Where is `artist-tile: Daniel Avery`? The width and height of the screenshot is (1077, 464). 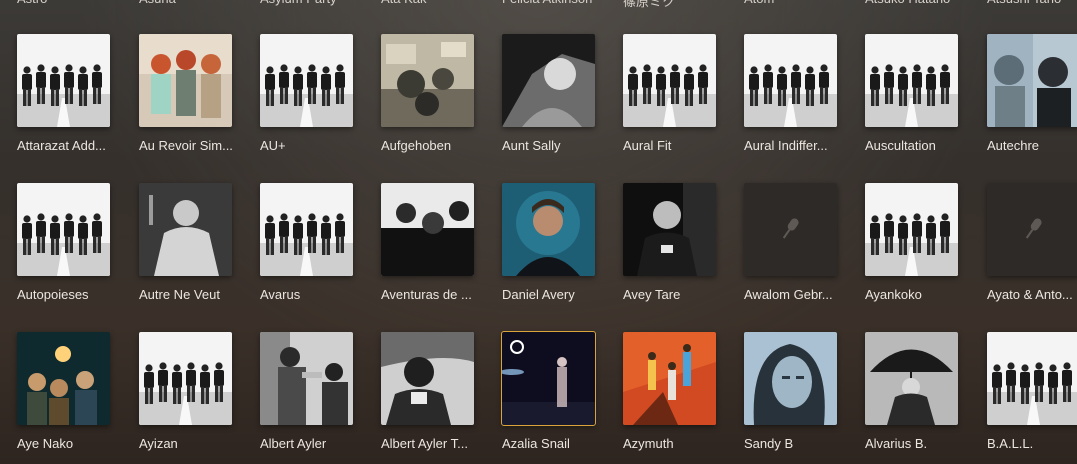
artist-tile: Daniel Avery is located at coordinates (549, 243).